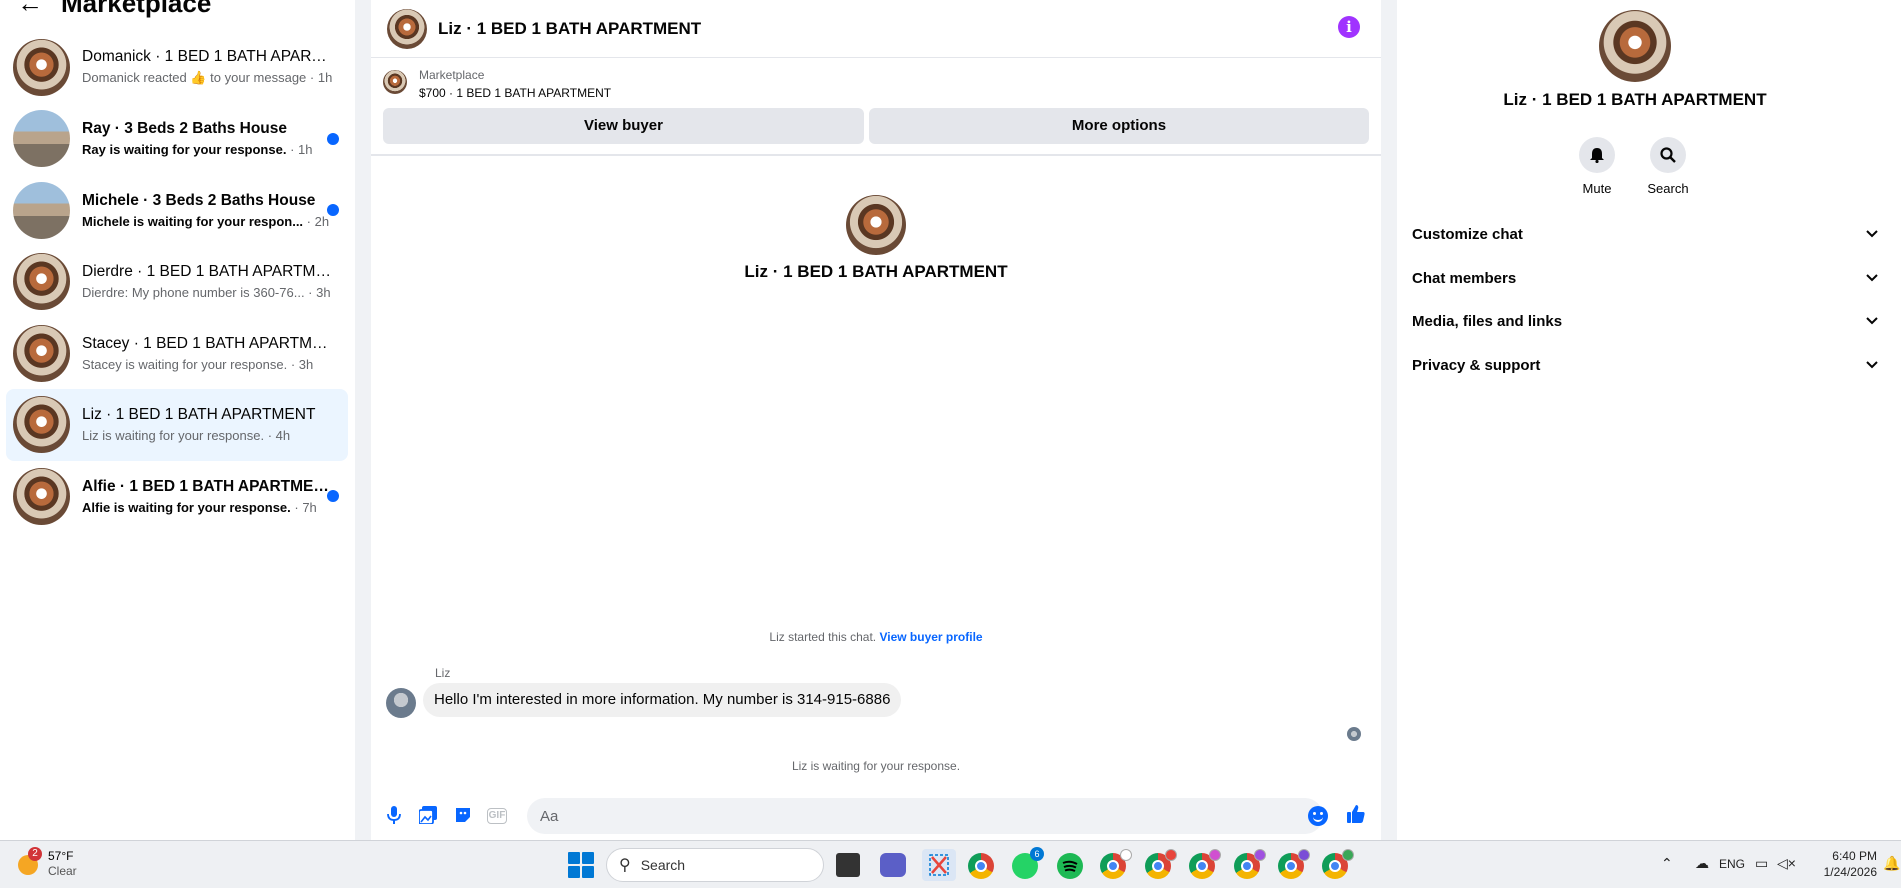 This screenshot has width=1901, height=888. I want to click on chrome-icon, so click(981, 866).